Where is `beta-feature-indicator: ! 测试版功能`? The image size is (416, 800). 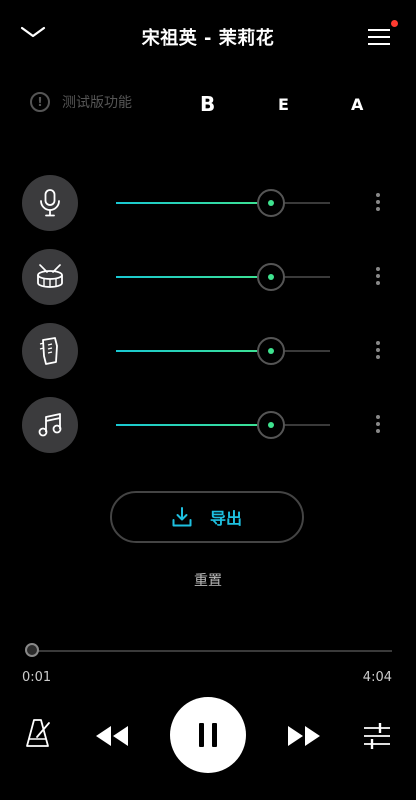
beta-feature-indicator: ! 测试版功能 is located at coordinates (81, 102).